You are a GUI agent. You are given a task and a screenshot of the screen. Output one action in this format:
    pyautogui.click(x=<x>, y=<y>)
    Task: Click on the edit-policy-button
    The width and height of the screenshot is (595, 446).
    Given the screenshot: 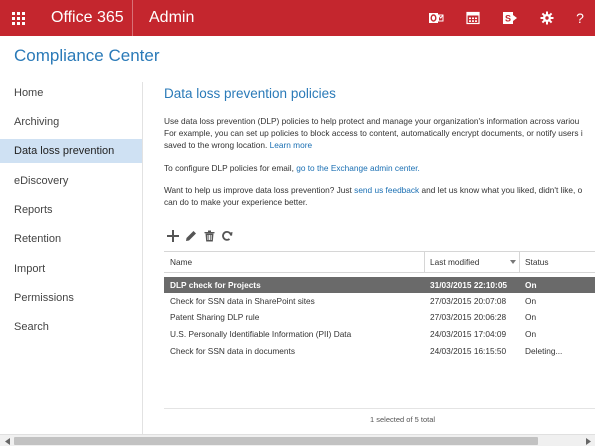 What is the action you would take?
    pyautogui.click(x=191, y=236)
    